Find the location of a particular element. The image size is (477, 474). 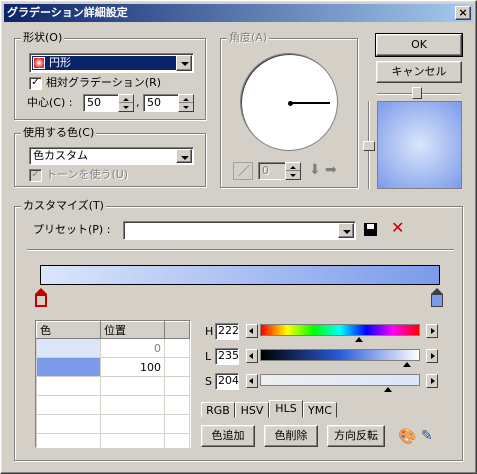

close-button: × is located at coordinates (463, 13).